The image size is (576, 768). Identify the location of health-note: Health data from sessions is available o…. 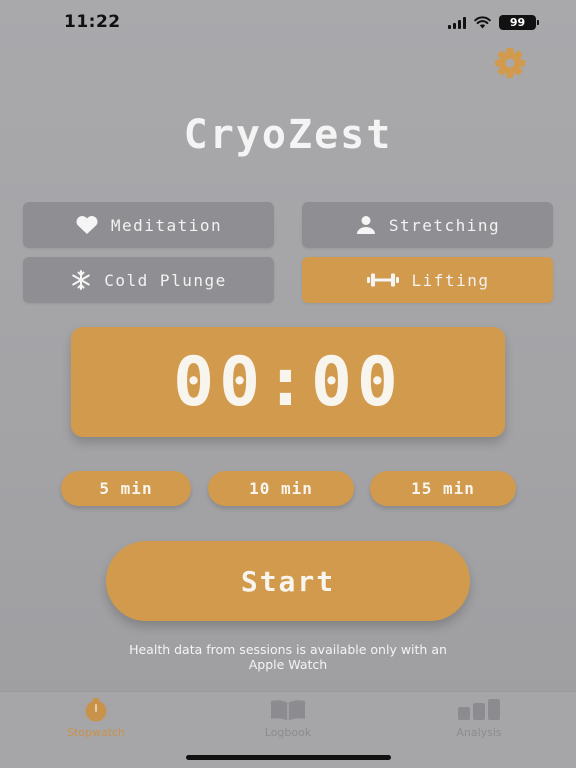
(288, 657).